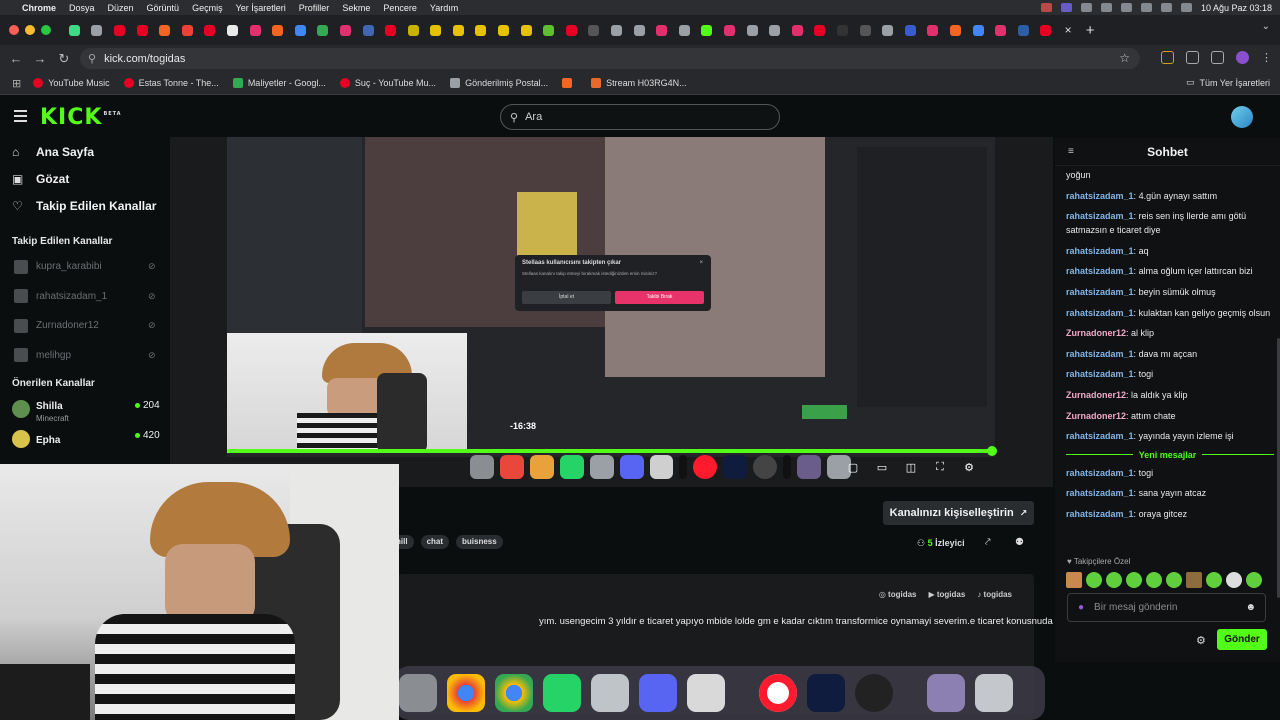 This screenshot has height=720, width=1280. What do you see at coordinates (514, 693) in the screenshot?
I see `chrome-canary-icon` at bounding box center [514, 693].